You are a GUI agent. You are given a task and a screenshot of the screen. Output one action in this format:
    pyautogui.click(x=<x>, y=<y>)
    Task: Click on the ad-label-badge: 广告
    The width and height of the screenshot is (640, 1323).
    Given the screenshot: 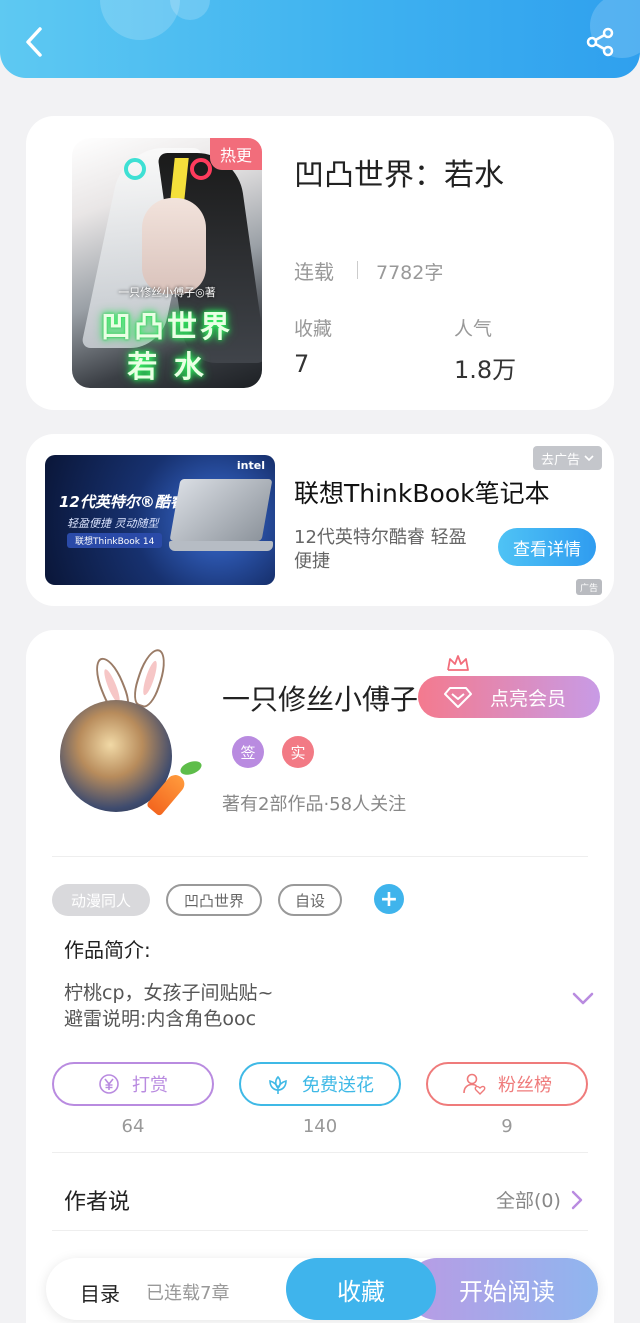 What is the action you would take?
    pyautogui.click(x=588, y=587)
    